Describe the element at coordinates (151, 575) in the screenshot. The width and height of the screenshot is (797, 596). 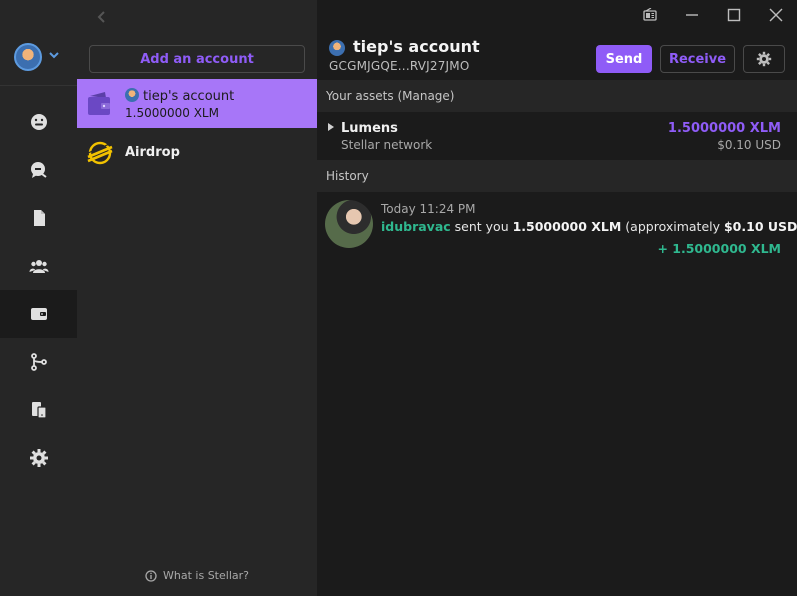
I see `info-icon` at that location.